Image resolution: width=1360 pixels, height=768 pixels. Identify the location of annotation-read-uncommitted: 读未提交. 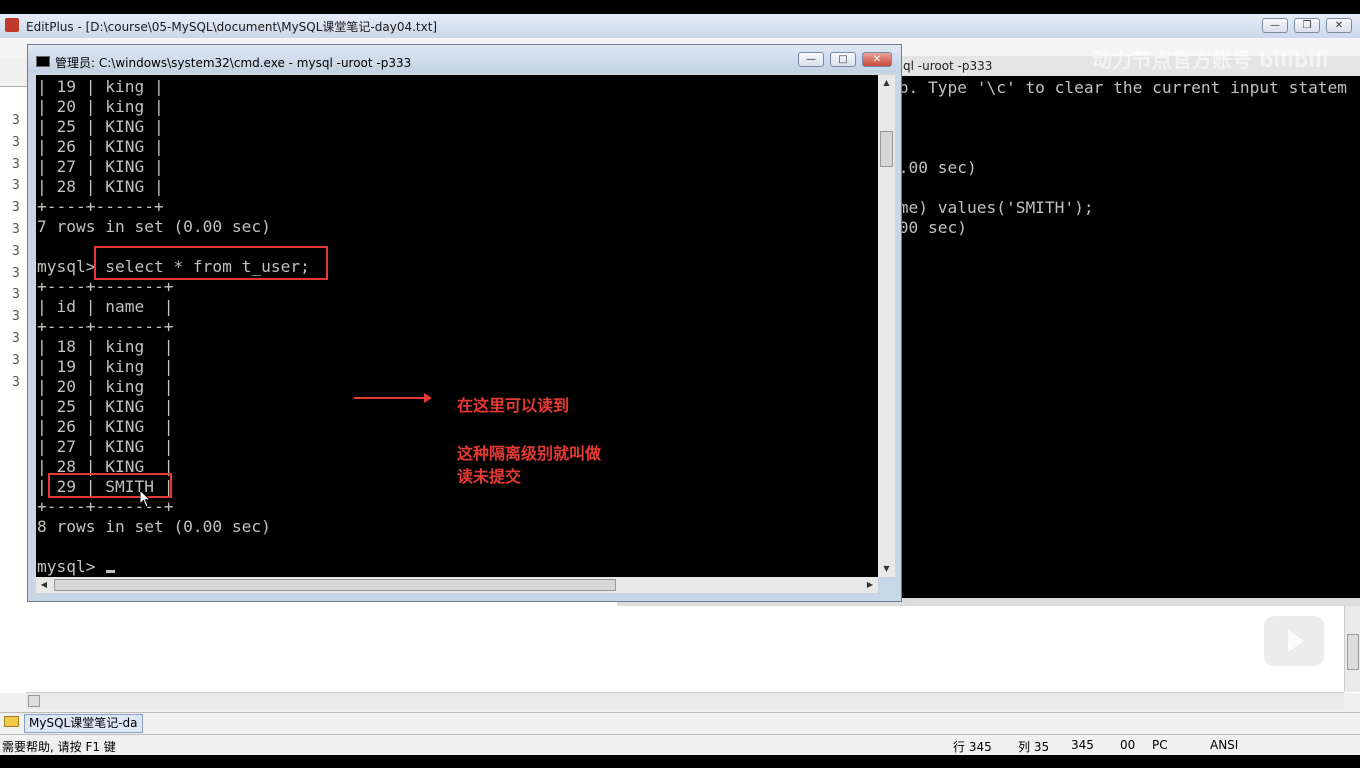
(489, 476).